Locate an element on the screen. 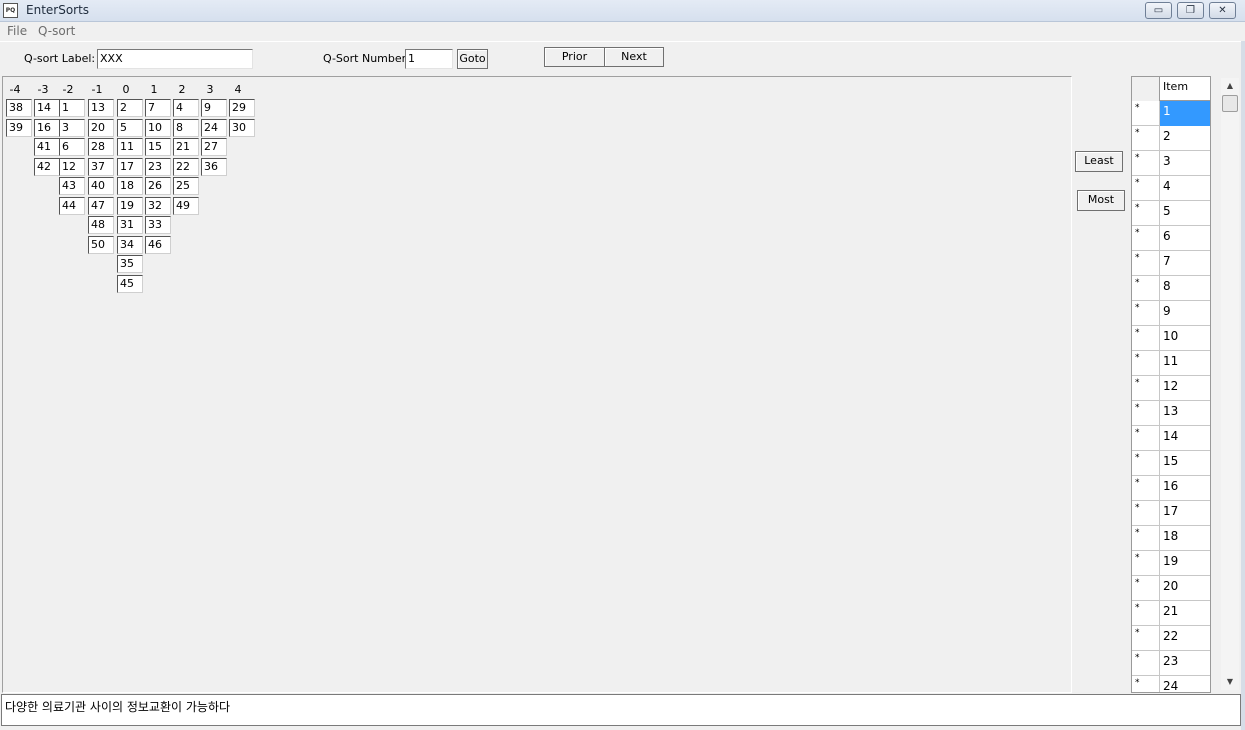 This screenshot has height=730, width=1245. row-item-number: 23 is located at coordinates (1185, 663).